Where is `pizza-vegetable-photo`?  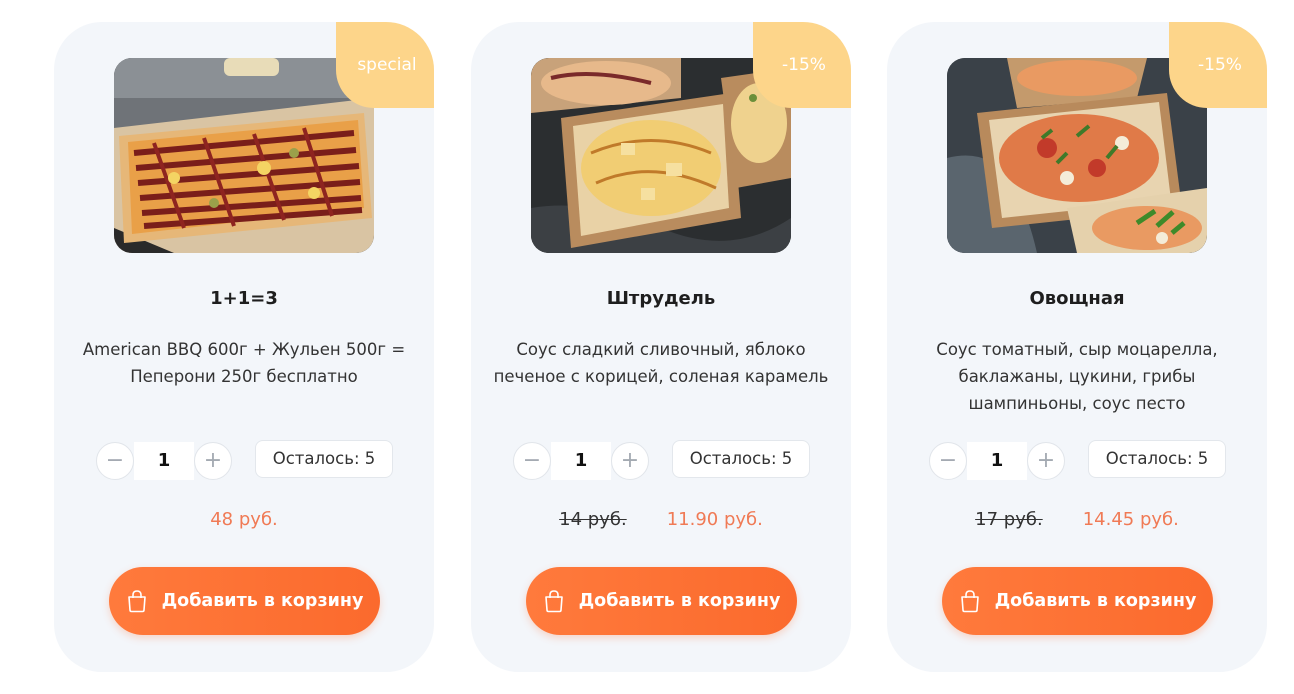 pizza-vegetable-photo is located at coordinates (1077, 155).